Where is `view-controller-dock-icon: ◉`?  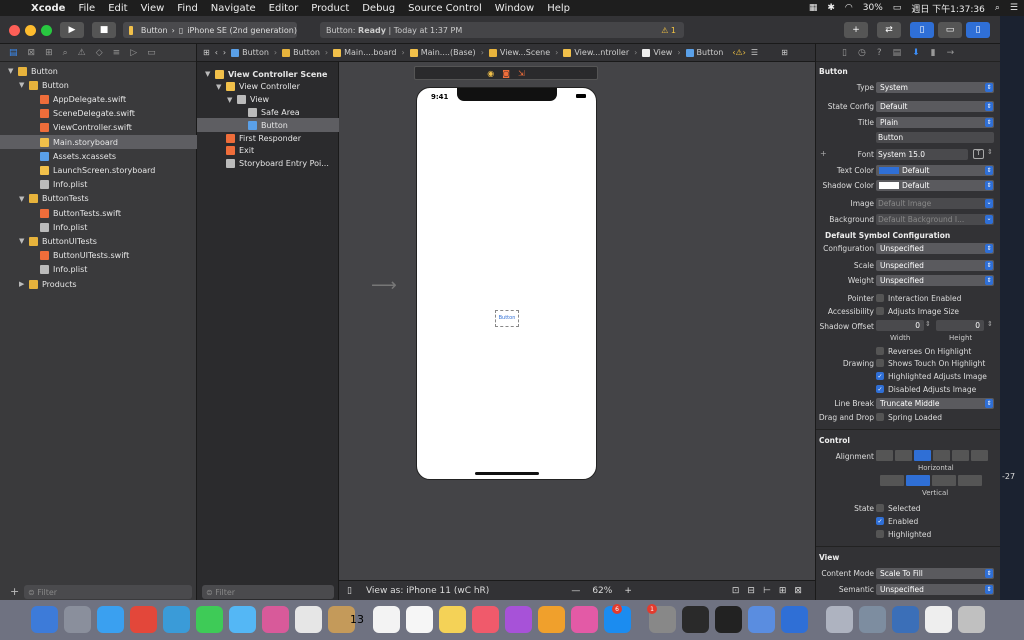 view-controller-dock-icon: ◉ is located at coordinates (490, 73).